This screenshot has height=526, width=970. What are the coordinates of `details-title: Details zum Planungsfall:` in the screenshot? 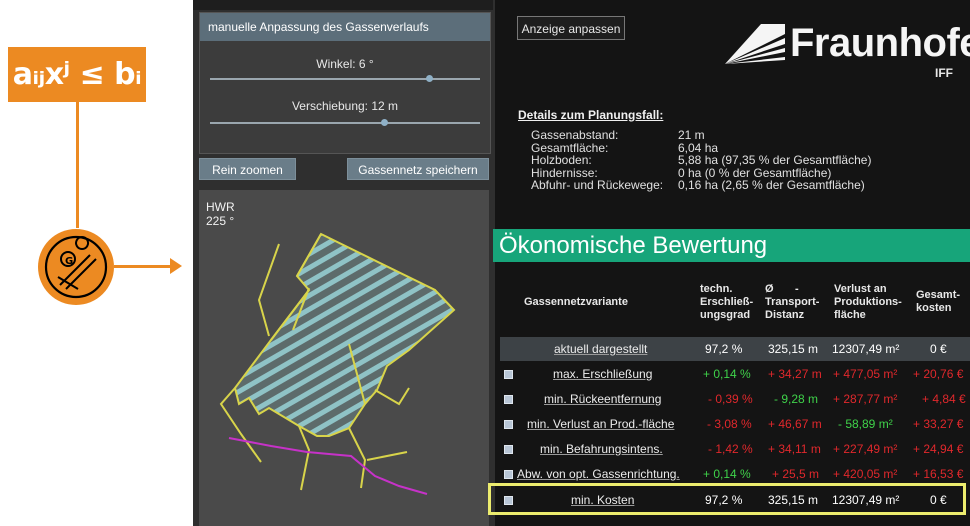 It's located at (591, 115).